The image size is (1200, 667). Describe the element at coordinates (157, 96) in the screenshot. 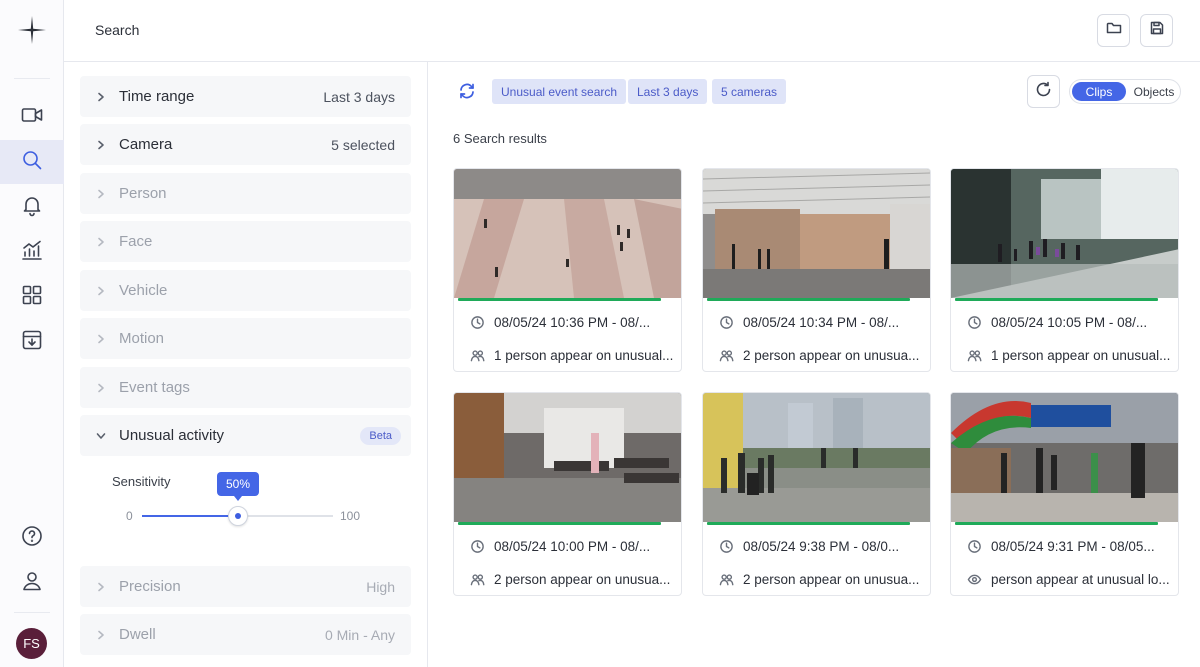

I see `filter-label: Time range` at that location.